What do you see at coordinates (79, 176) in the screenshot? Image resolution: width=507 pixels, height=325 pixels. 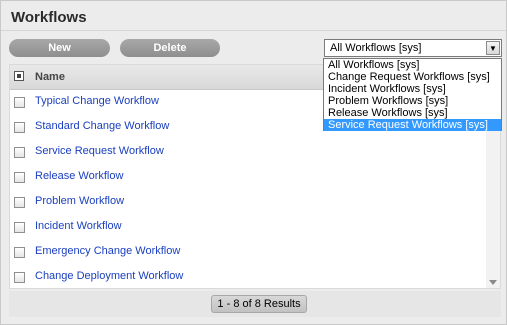 I see `workflow-link: Release Workflow` at bounding box center [79, 176].